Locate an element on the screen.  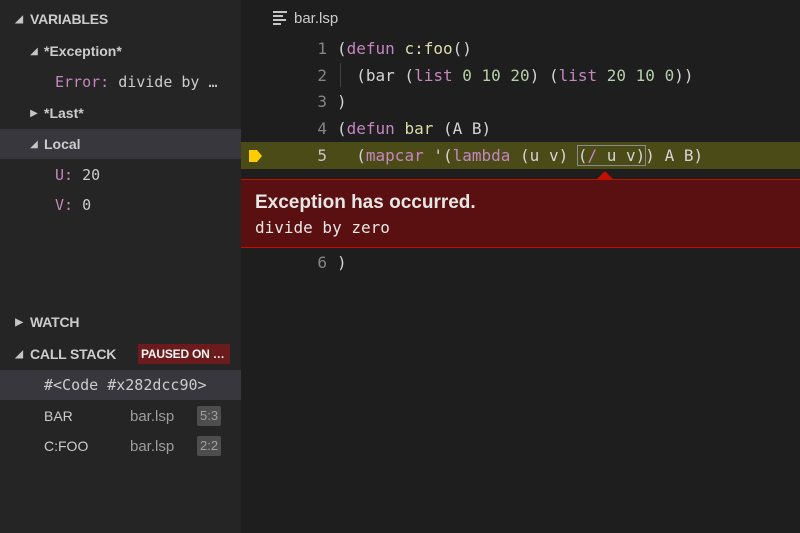
frame-location-badge: 5:3 is located at coordinates (209, 416).